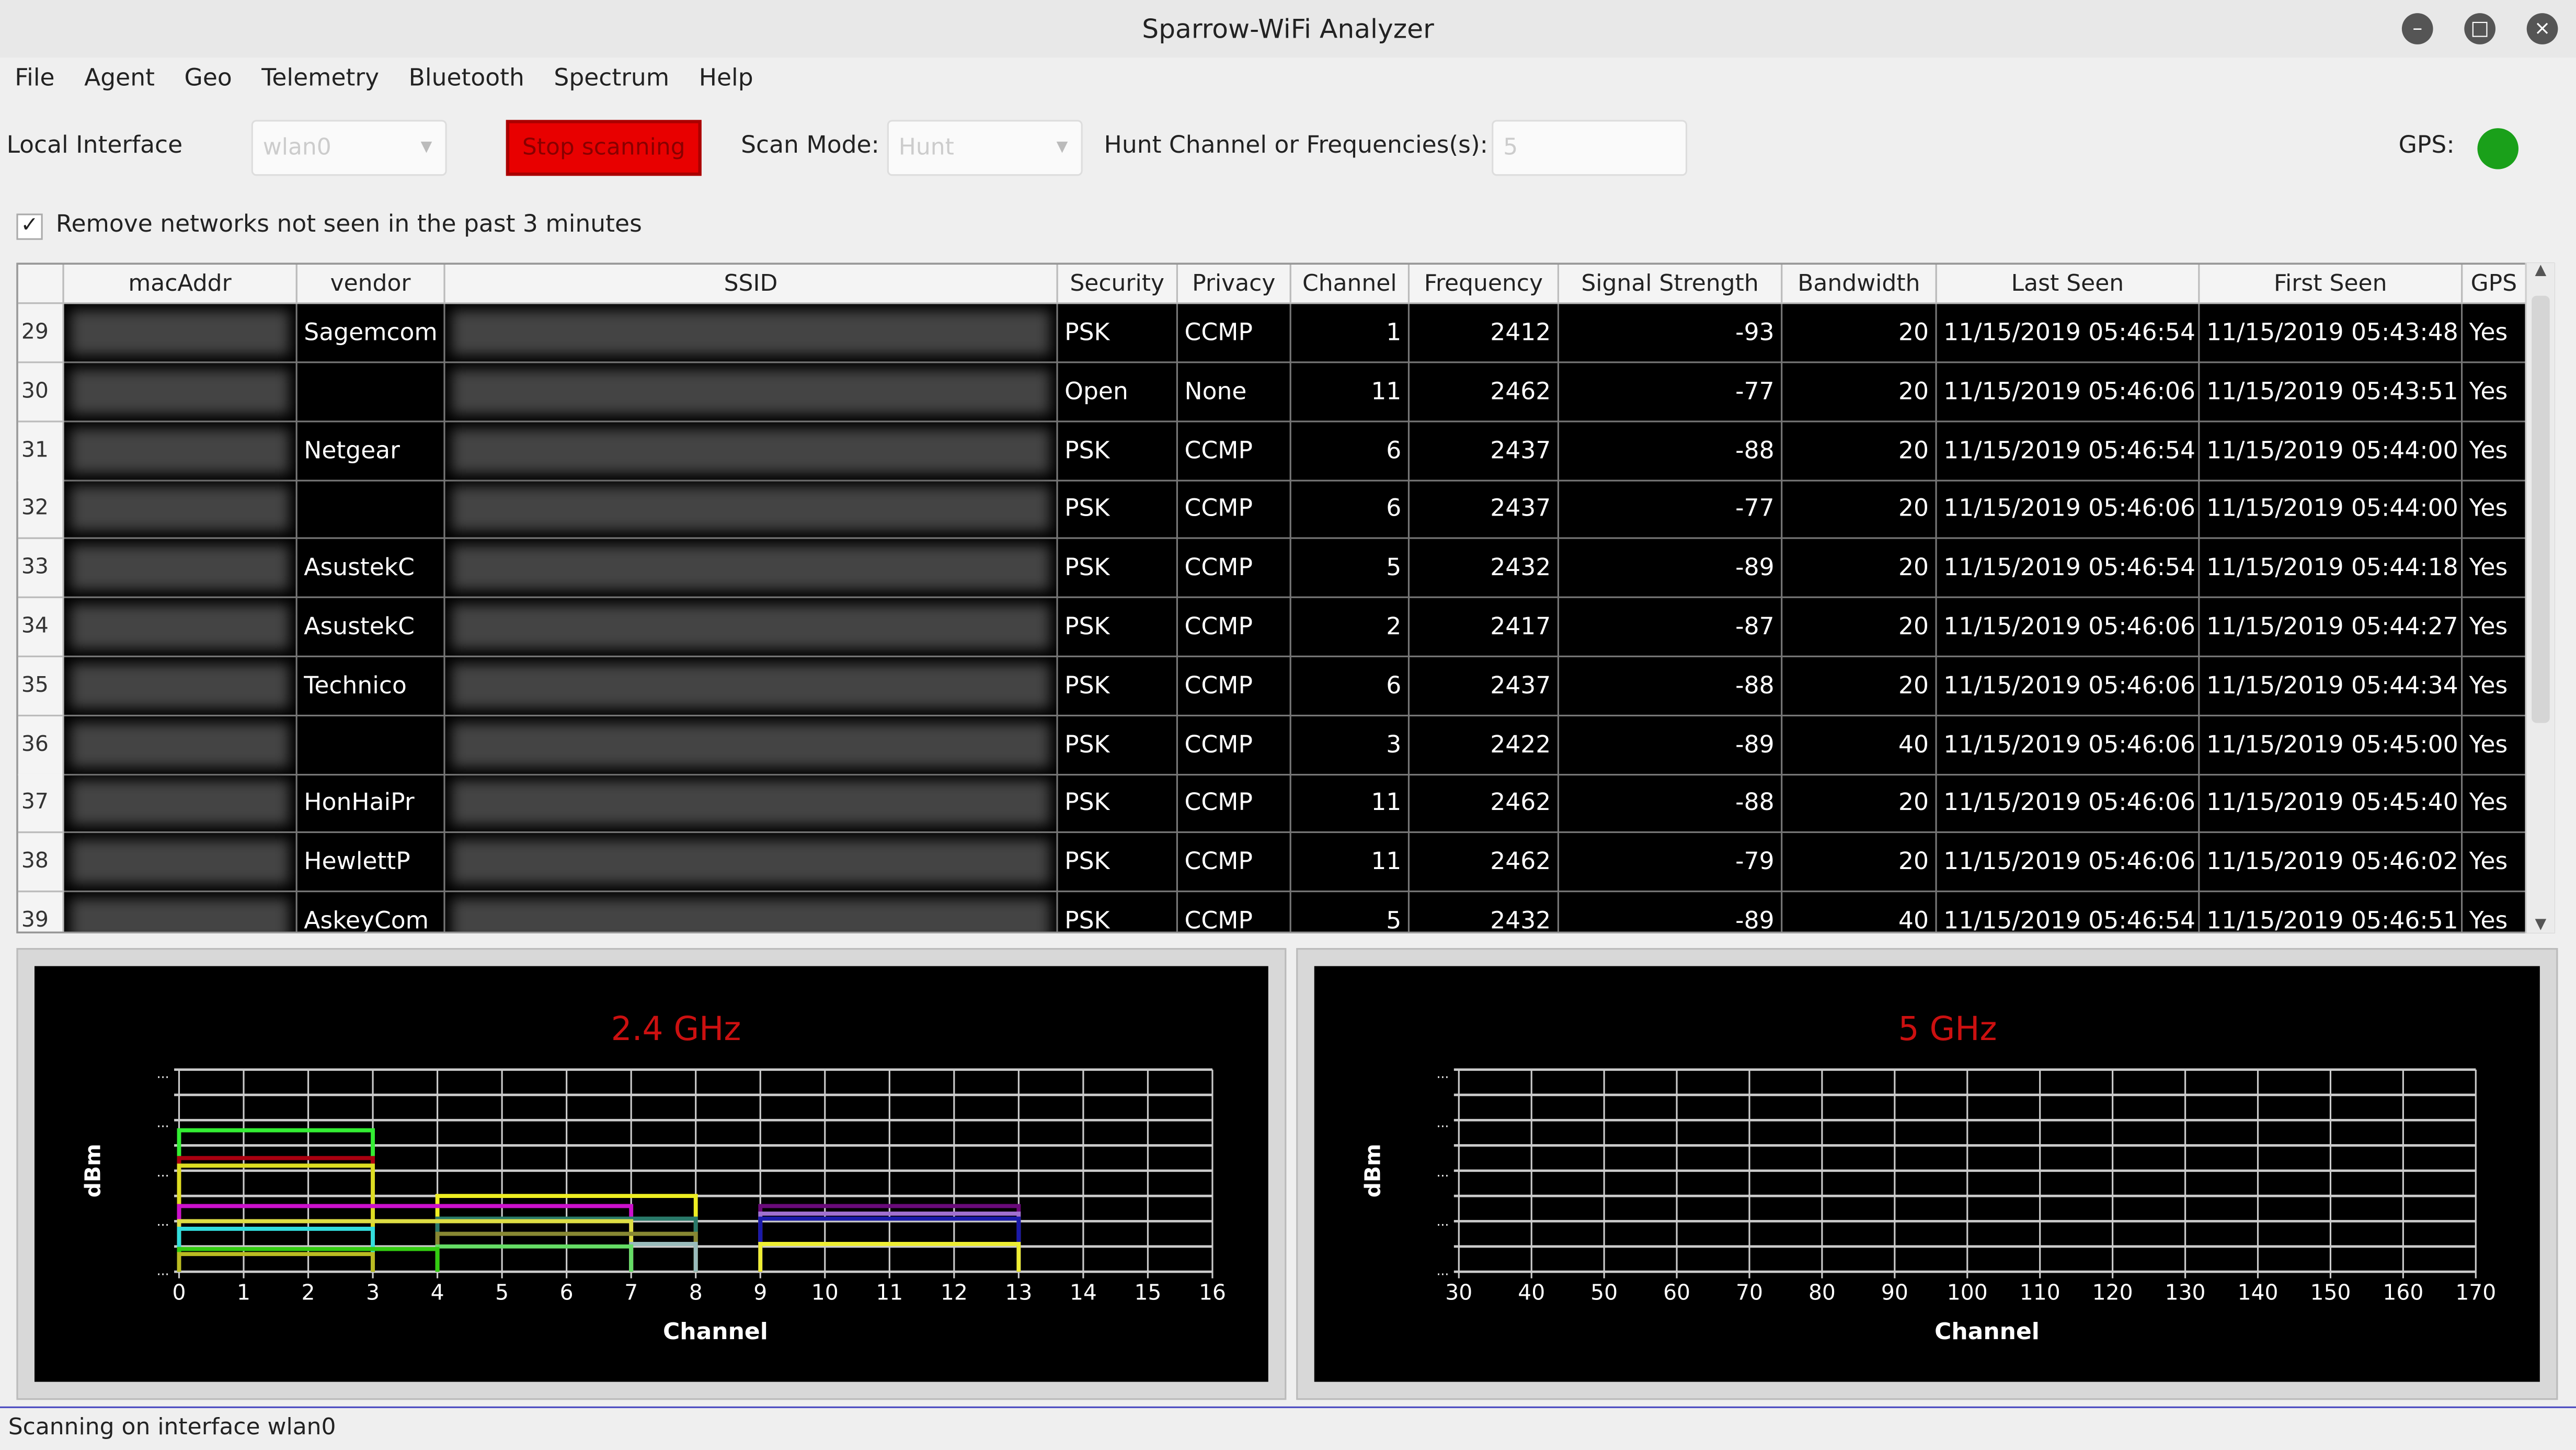 This screenshot has height=1450, width=2576. Describe the element at coordinates (1859, 284) in the screenshot. I see `column-header-bandwidth: Bandwidth` at that location.